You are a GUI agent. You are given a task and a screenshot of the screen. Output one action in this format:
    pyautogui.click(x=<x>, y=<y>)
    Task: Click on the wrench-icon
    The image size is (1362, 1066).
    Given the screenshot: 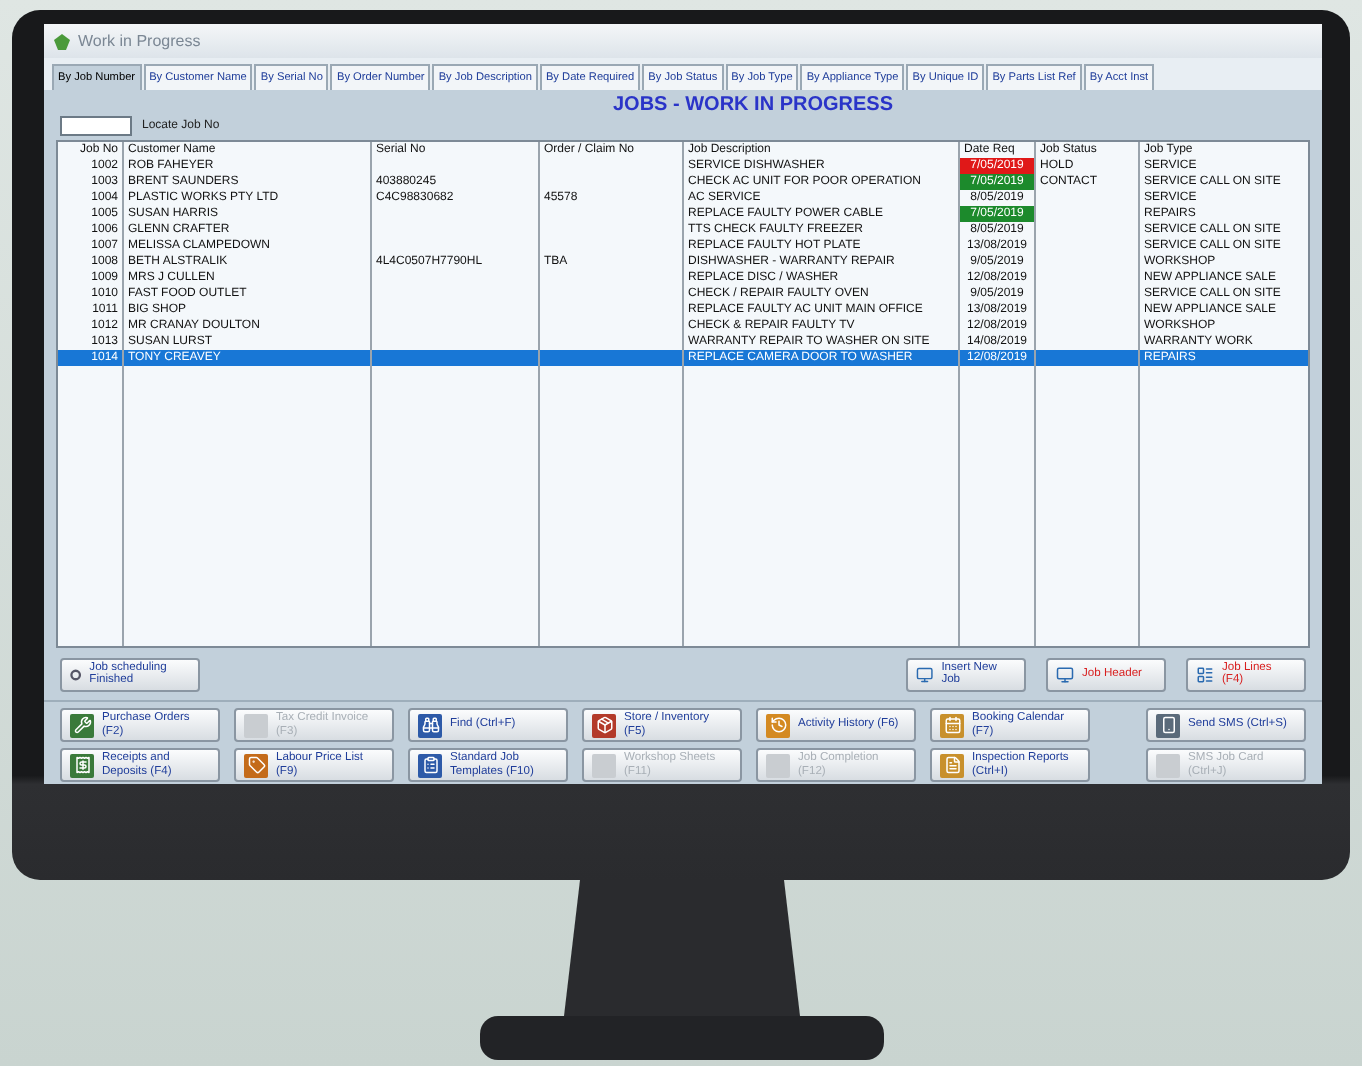 What is the action you would take?
    pyautogui.click(x=82, y=725)
    